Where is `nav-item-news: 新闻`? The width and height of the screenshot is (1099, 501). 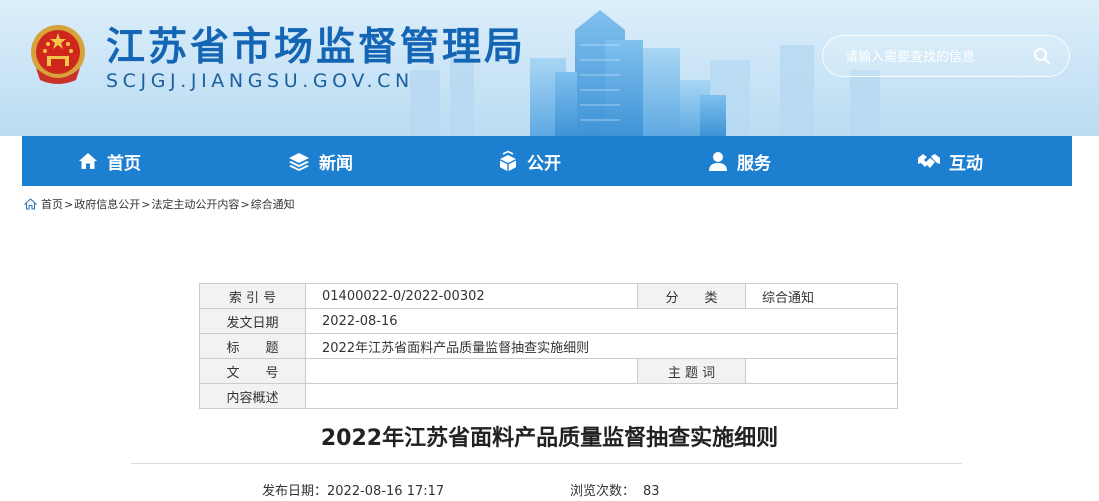 nav-item-news: 新闻 is located at coordinates (320, 161).